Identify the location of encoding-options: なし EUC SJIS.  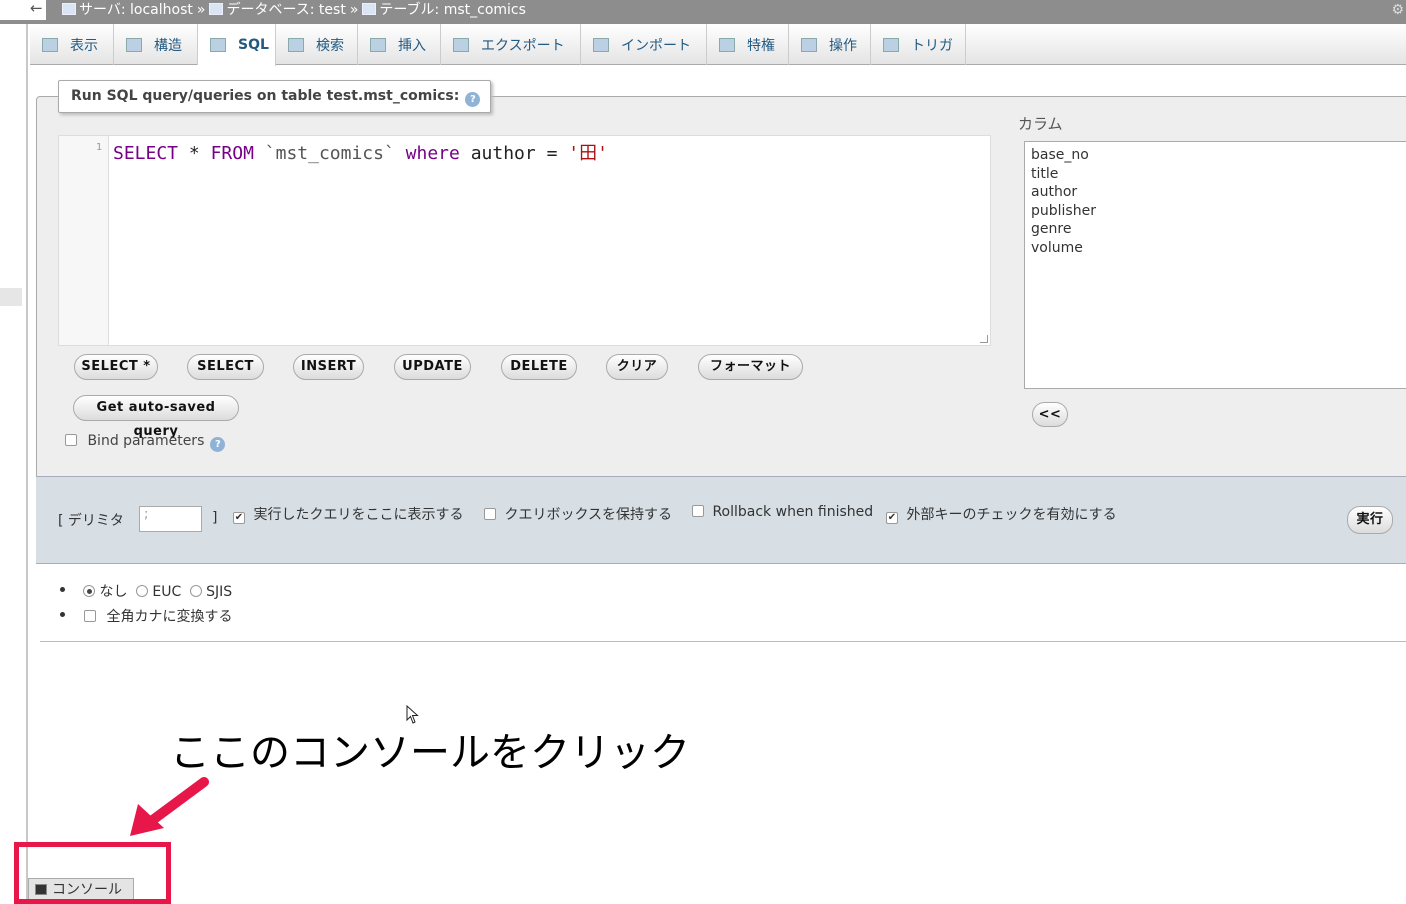
(157, 591).